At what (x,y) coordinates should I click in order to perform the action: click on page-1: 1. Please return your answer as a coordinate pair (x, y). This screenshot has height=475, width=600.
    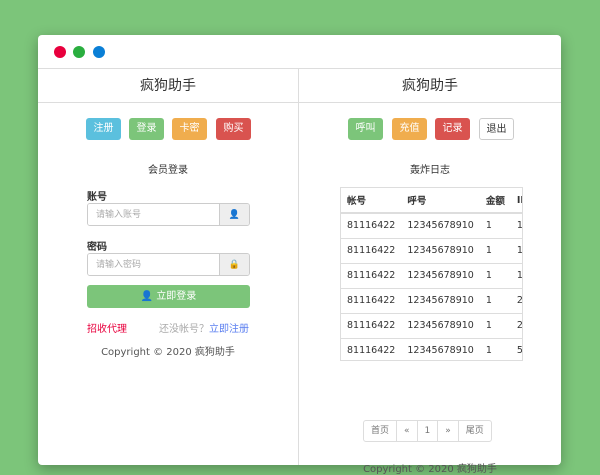
    Looking at the image, I should click on (427, 431).